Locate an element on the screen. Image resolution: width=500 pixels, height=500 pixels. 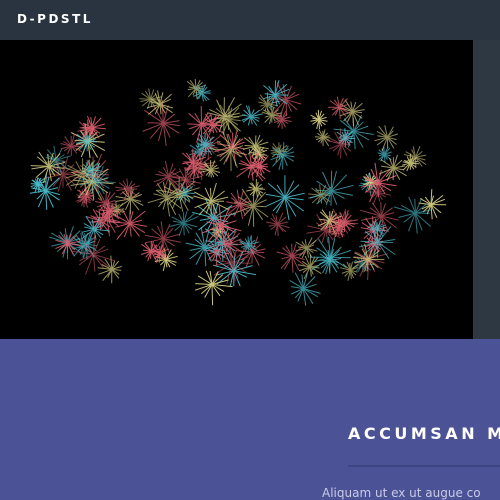
site-title-link: D-PDSTL is located at coordinates (55, 19).